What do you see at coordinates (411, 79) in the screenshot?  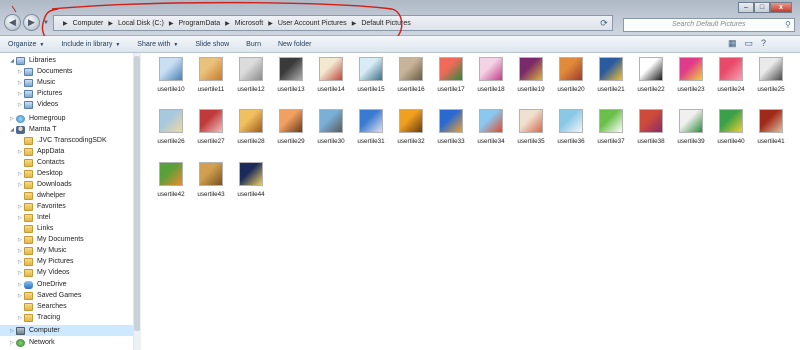 I see `file-item: usertile16` at bounding box center [411, 79].